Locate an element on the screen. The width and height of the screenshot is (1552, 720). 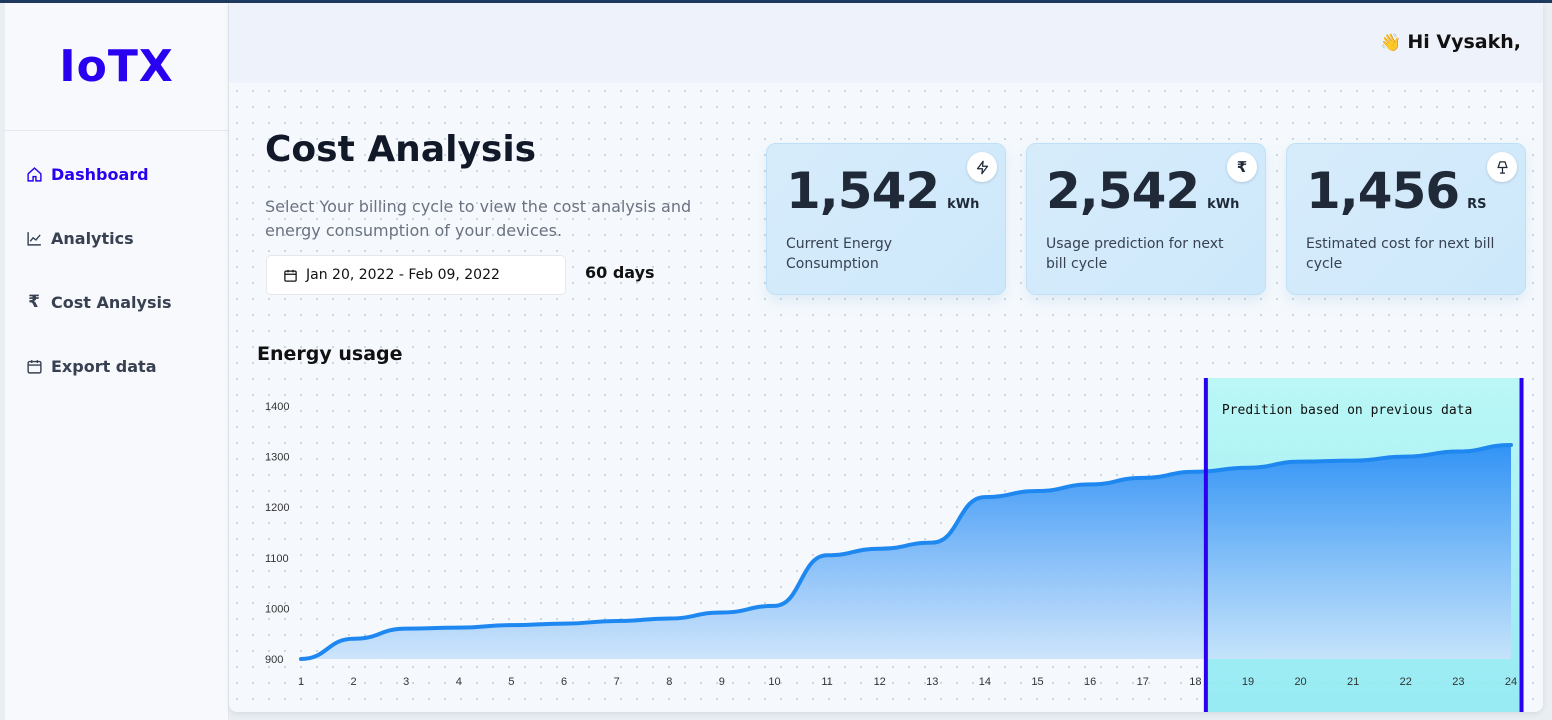
y-tick-label: 1000 is located at coordinates (277, 609).